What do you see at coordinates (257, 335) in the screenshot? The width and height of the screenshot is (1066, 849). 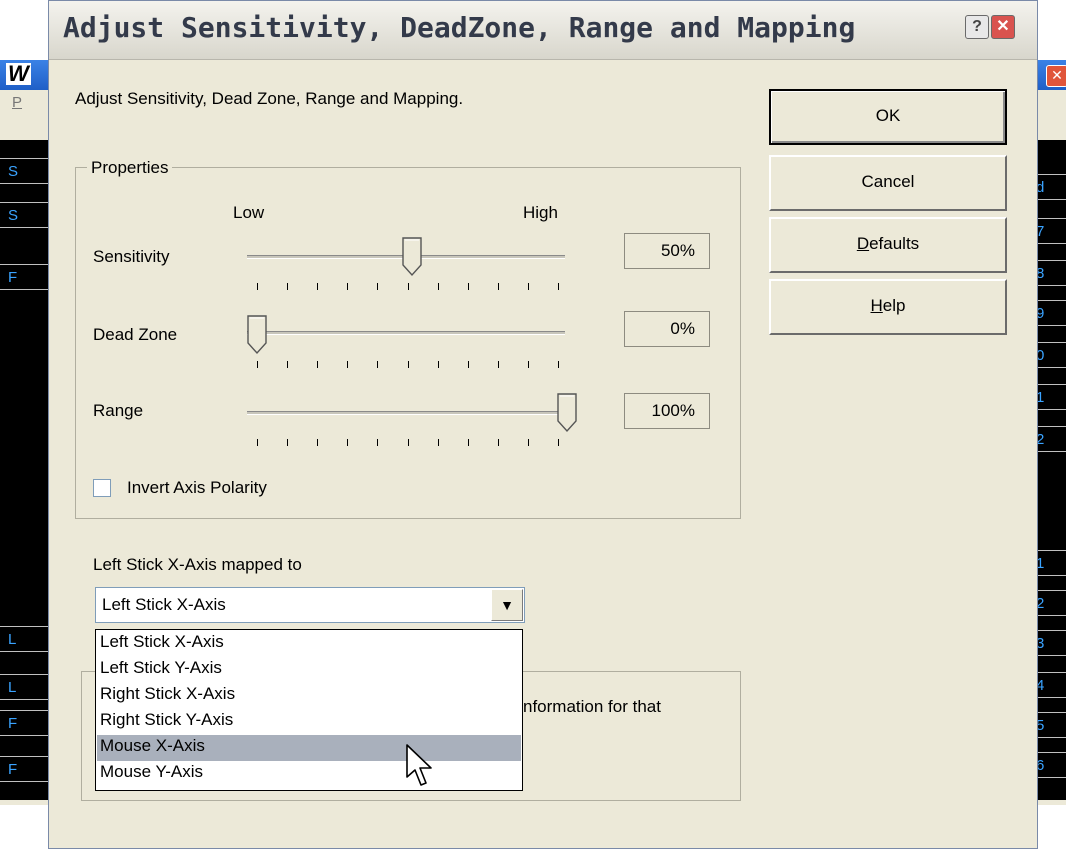 I see `deadzone-slider-thumb` at bounding box center [257, 335].